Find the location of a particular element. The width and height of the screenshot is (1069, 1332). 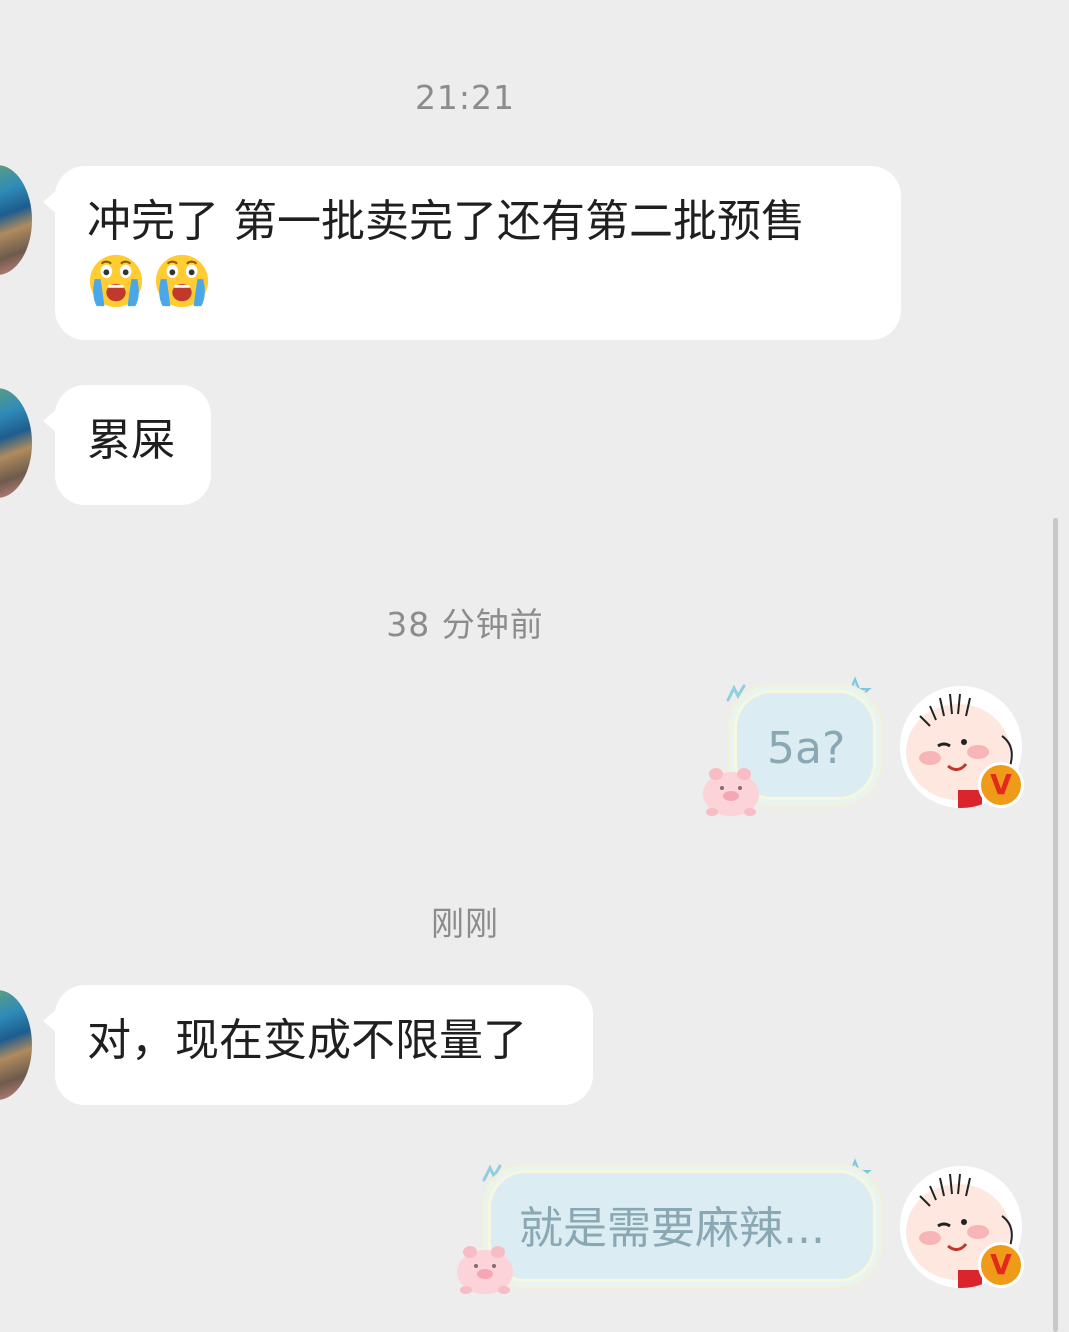

scrollbar is located at coordinates (1055, 925).